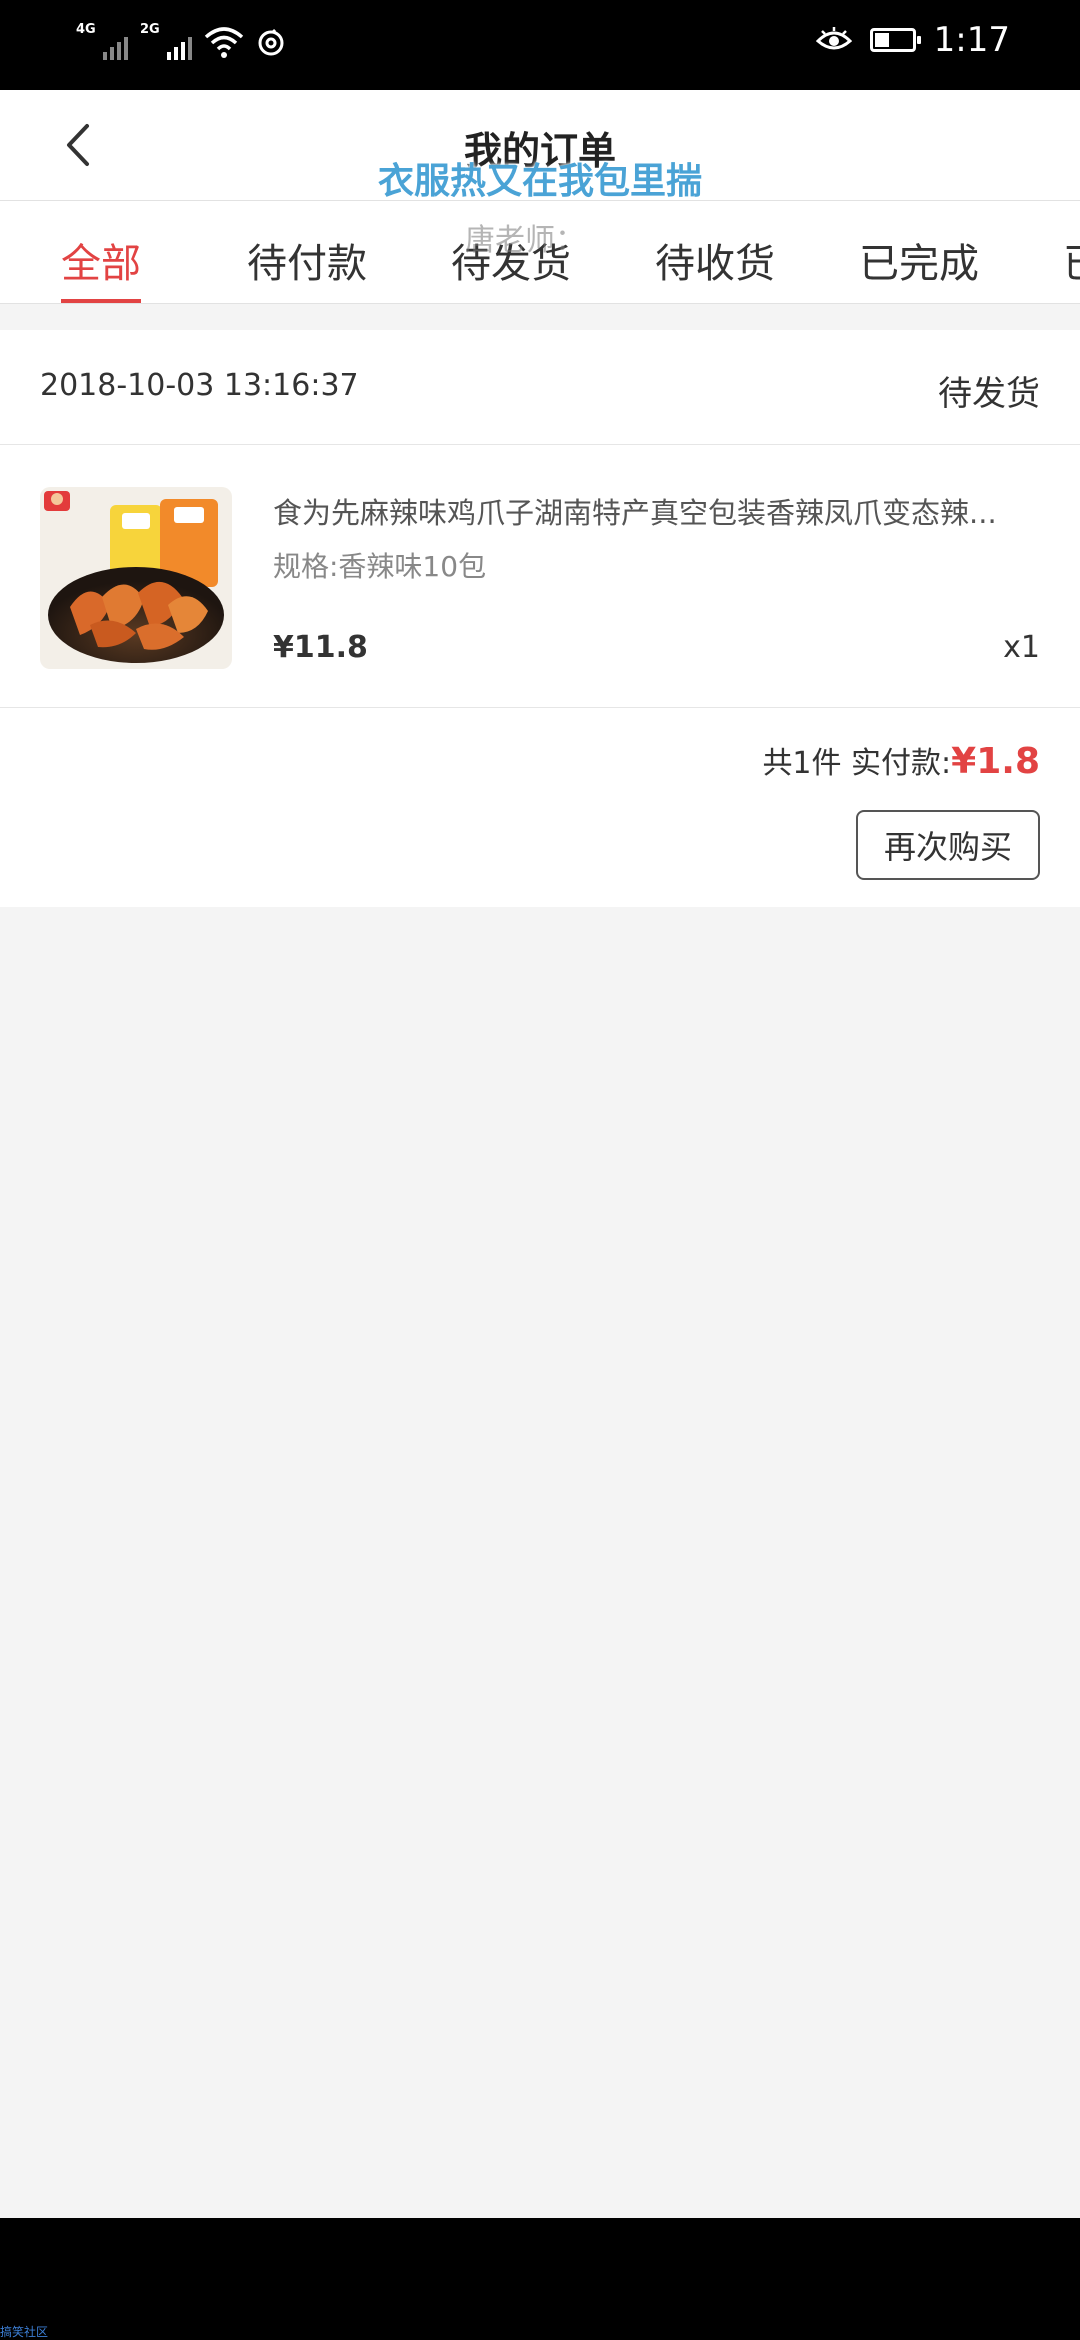 Image resolution: width=1080 pixels, height=2340 pixels. Describe the element at coordinates (540, 2279) in the screenshot. I see `system-nav-bar` at that location.